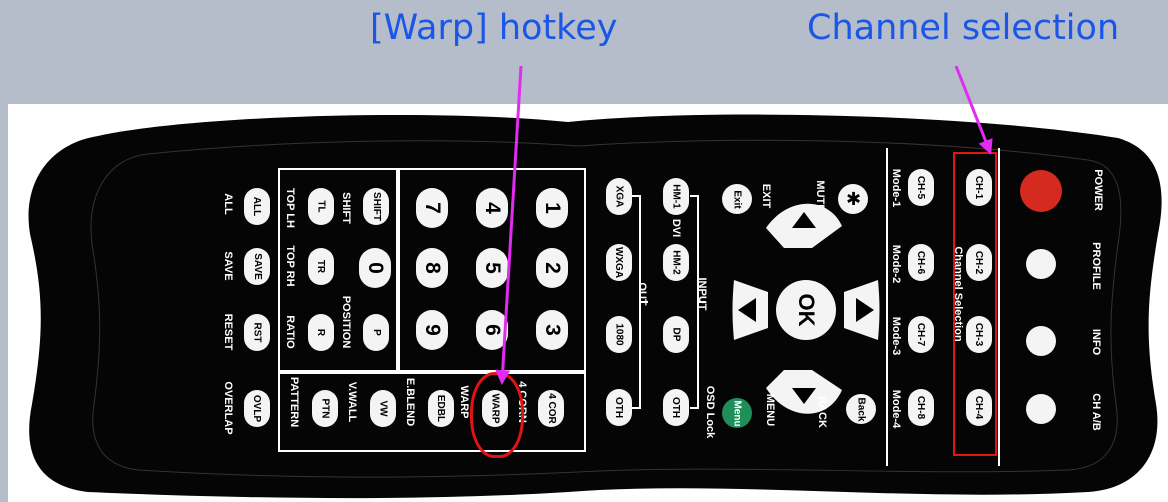  I want to click on number-6-button: 6, so click(492, 330).